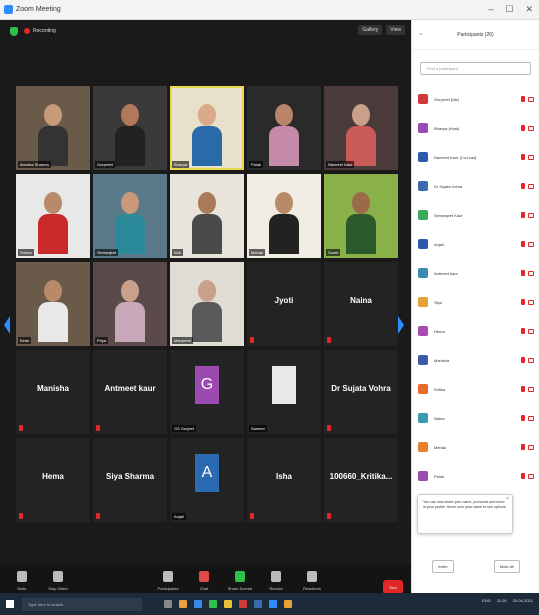 The height and width of the screenshot is (615, 539). What do you see at coordinates (523, 600) in the screenshot?
I see `clock-date: 20-04-2021` at bounding box center [523, 600].